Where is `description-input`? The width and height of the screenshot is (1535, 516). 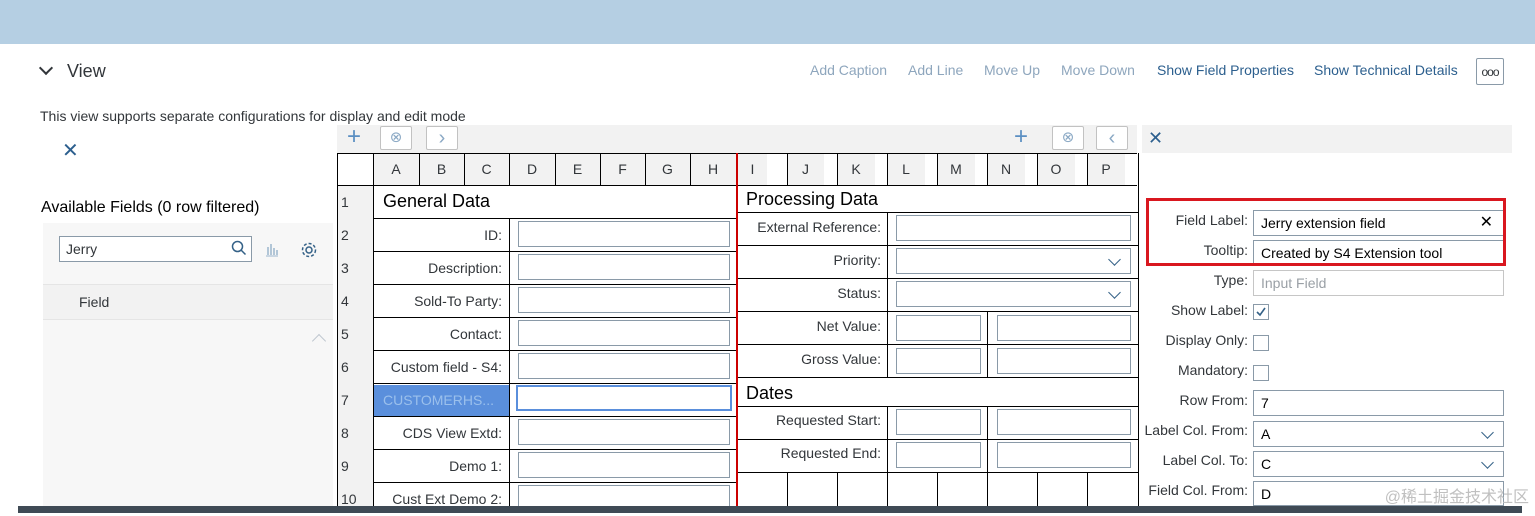 description-input is located at coordinates (624, 267).